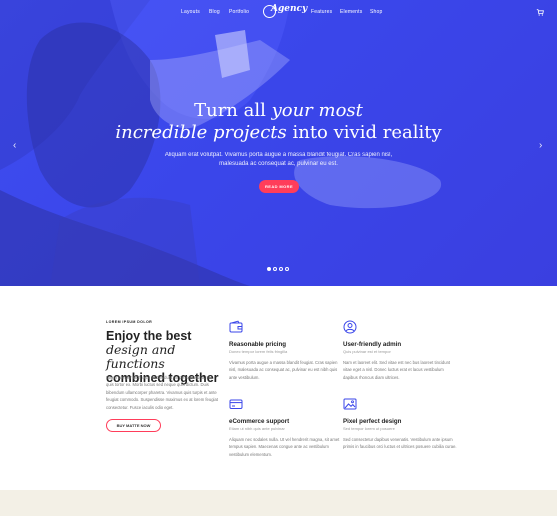 The height and width of the screenshot is (516, 557). Describe the element at coordinates (372, 344) in the screenshot. I see `feature-title: User-friendly admin` at that location.